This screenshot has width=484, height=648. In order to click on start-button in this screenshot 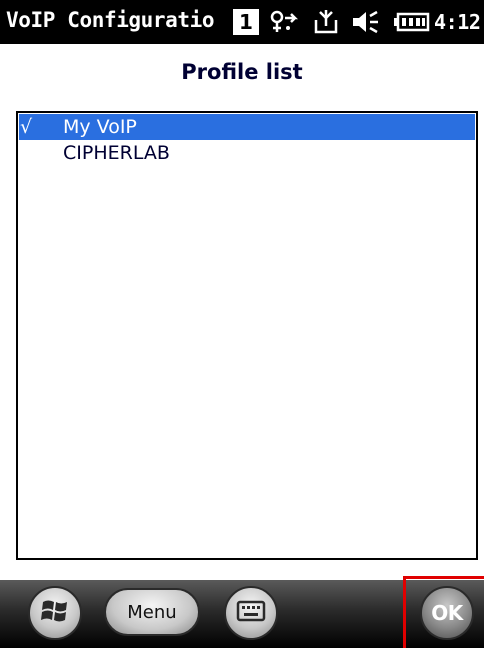, I will do `click(55, 613)`.